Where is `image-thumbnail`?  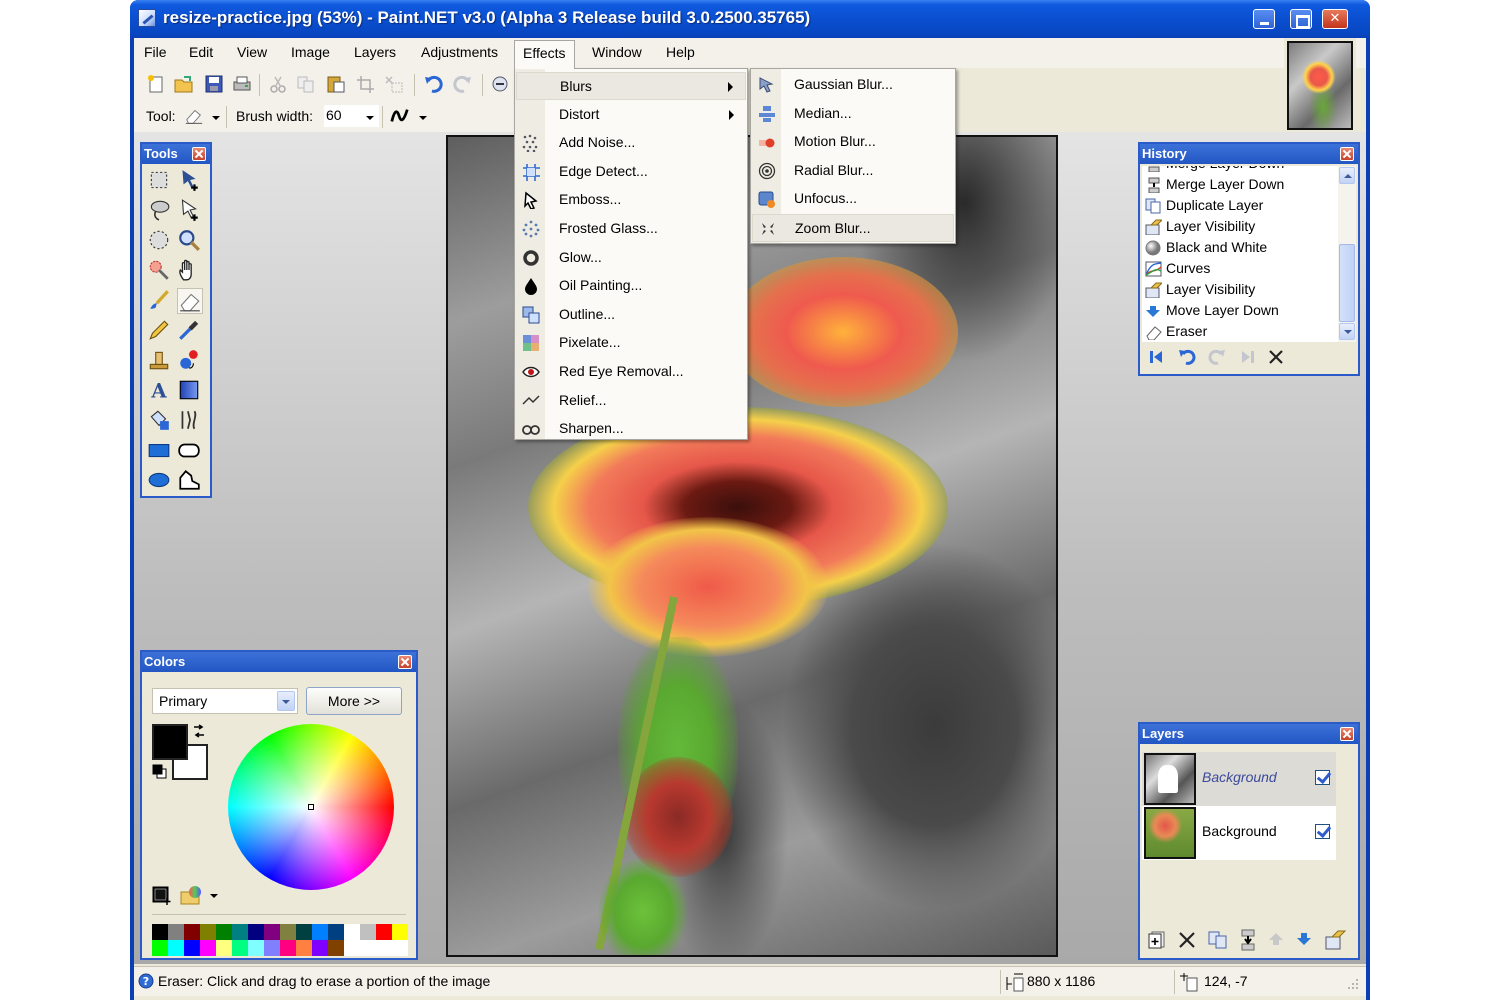 image-thumbnail is located at coordinates (1320, 85).